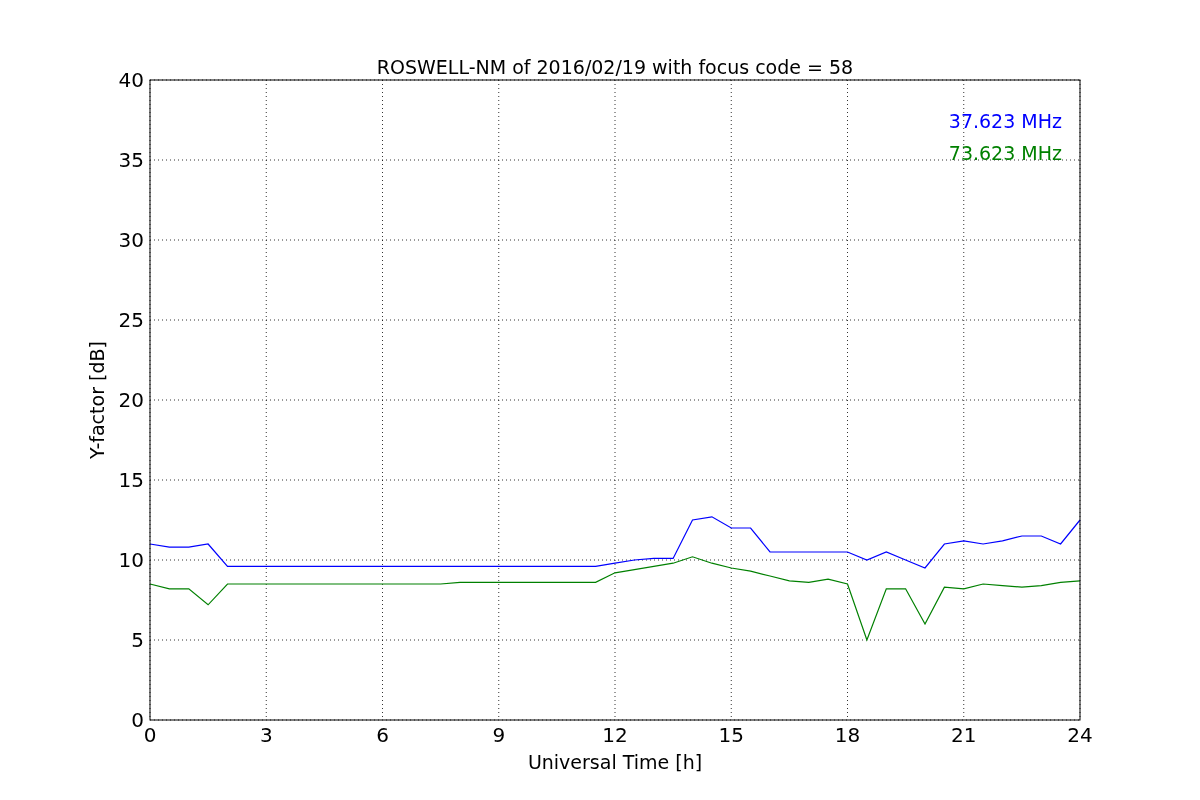 The image size is (1200, 800). I want to click on axis-label: Y-factor [dB], so click(97, 400).